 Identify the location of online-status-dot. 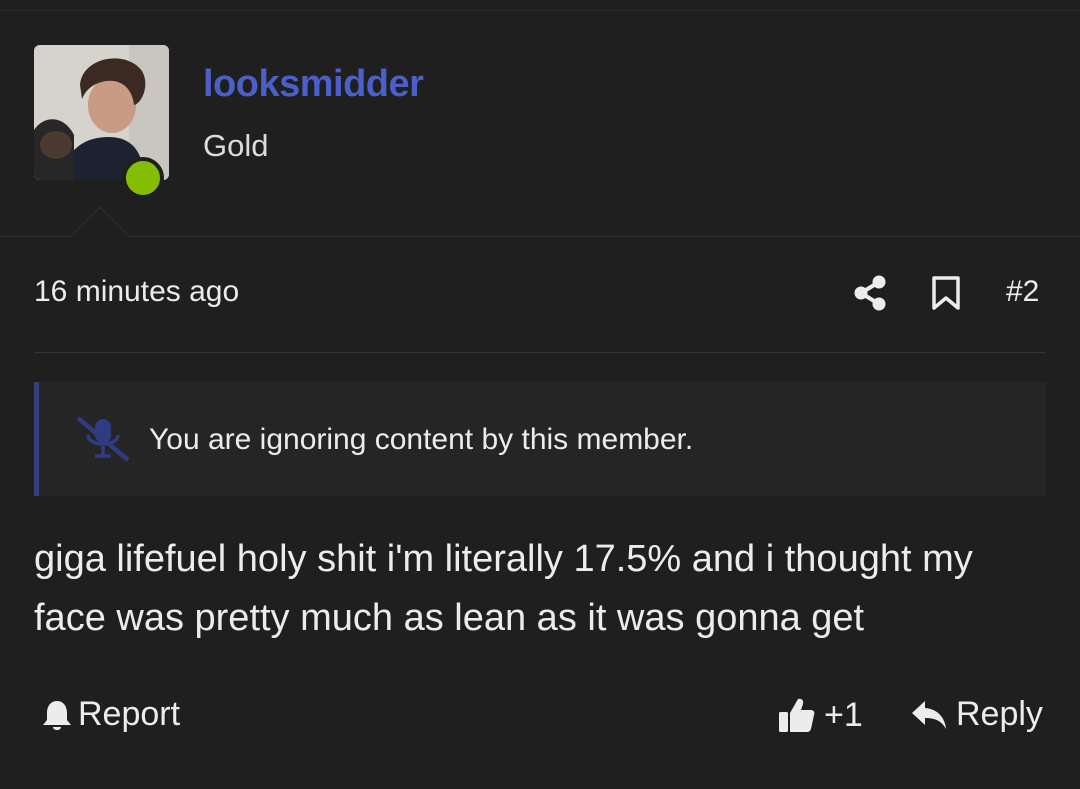
(143, 178).